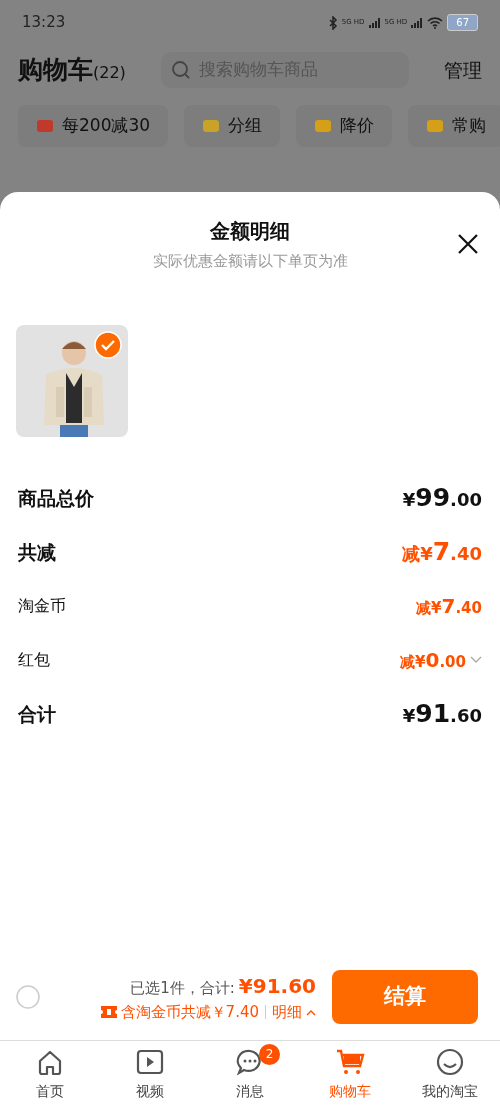 Image resolution: width=500 pixels, height=1111 pixels. Describe the element at coordinates (93, 126) in the screenshot. I see `filter-chip: 每200减30` at that location.